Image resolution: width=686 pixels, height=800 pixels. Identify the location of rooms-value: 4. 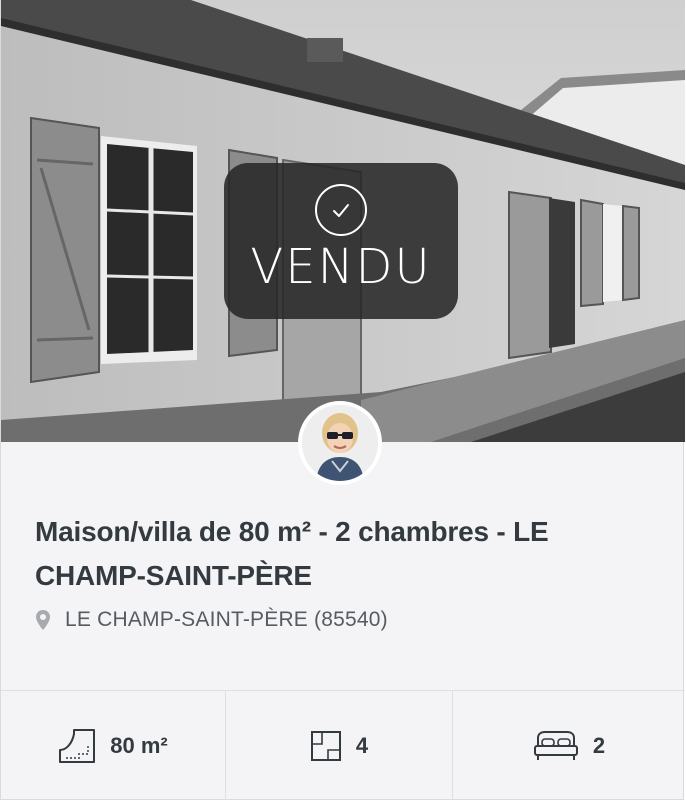
(362, 745).